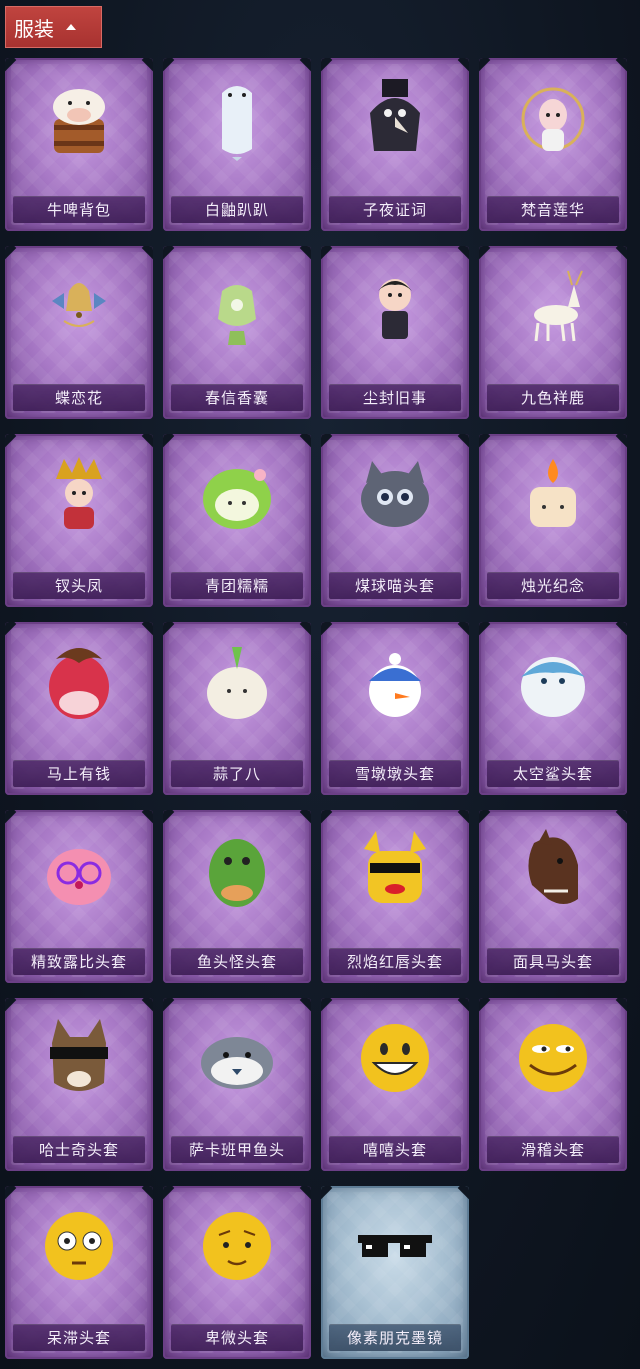 This screenshot has height=1369, width=640. I want to click on costume-card: 呆滞头套, so click(79, 1272).